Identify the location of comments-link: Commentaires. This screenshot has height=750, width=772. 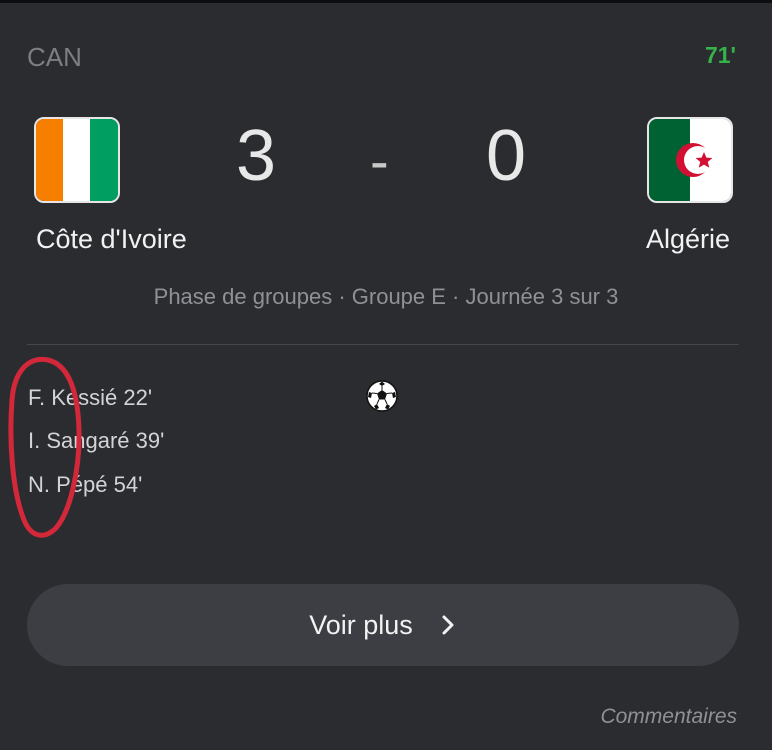
(668, 717).